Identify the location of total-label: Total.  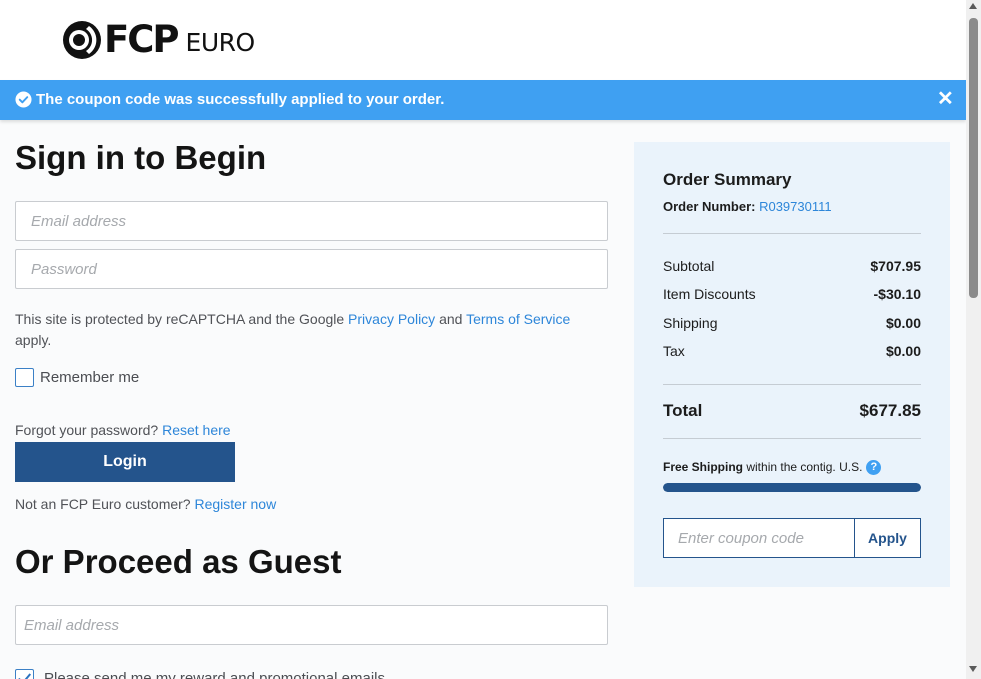
(683, 410).